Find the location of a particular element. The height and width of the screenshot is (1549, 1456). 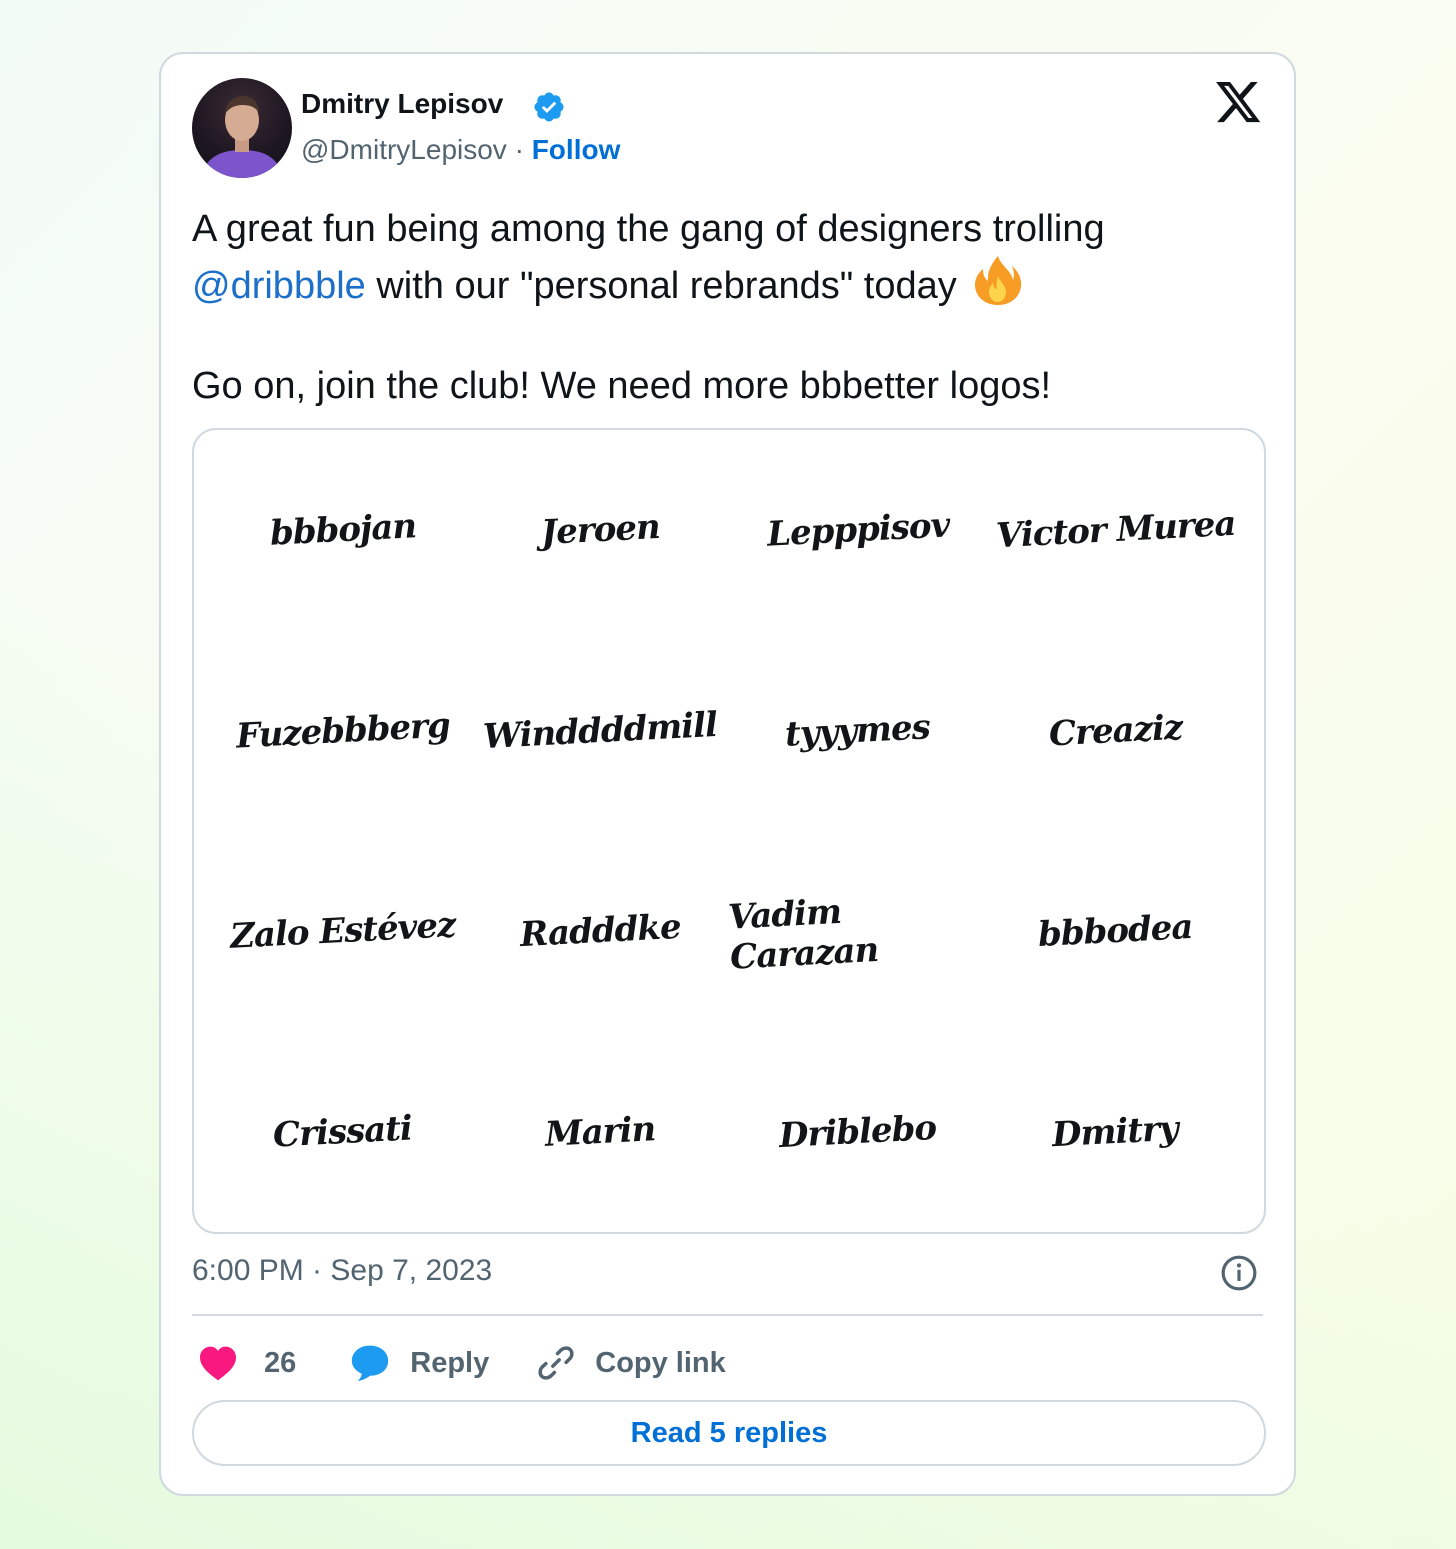

logo-wordmark: Lepppisov is located at coordinates (857, 530).